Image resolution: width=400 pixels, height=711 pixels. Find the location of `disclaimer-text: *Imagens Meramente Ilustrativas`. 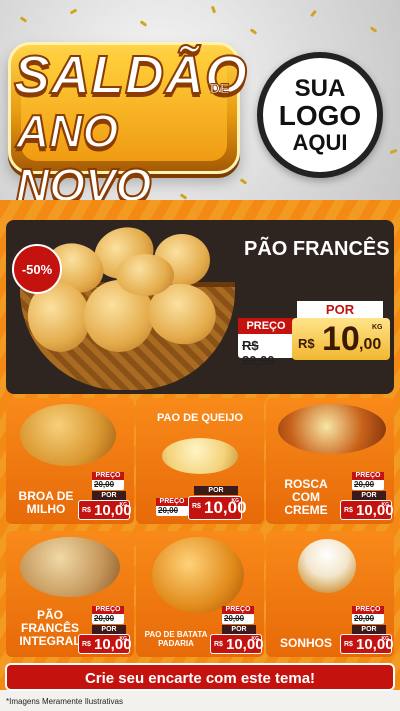

disclaimer-text: *Imagens Meramente Ilustrativas is located at coordinates (64, 701).